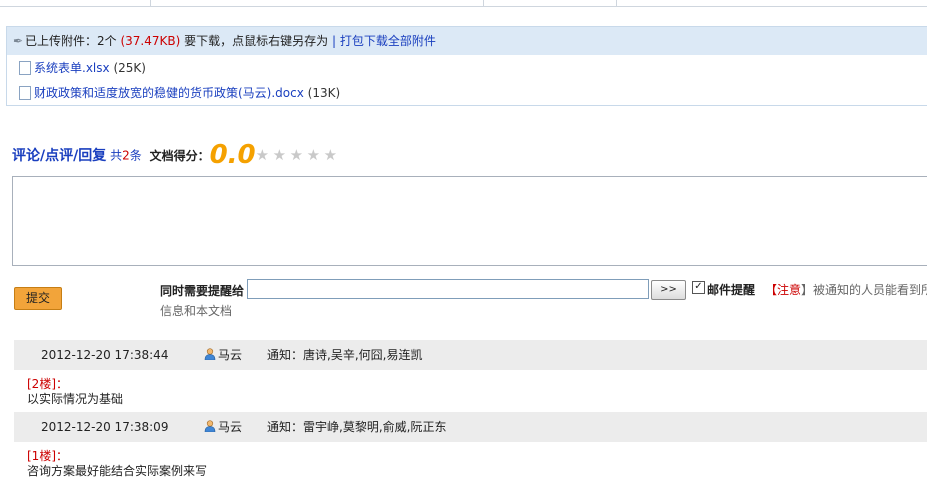 The image size is (927, 481). Describe the element at coordinates (59, 156) in the screenshot. I see `comments-title: 评论/点评/回复` at that location.